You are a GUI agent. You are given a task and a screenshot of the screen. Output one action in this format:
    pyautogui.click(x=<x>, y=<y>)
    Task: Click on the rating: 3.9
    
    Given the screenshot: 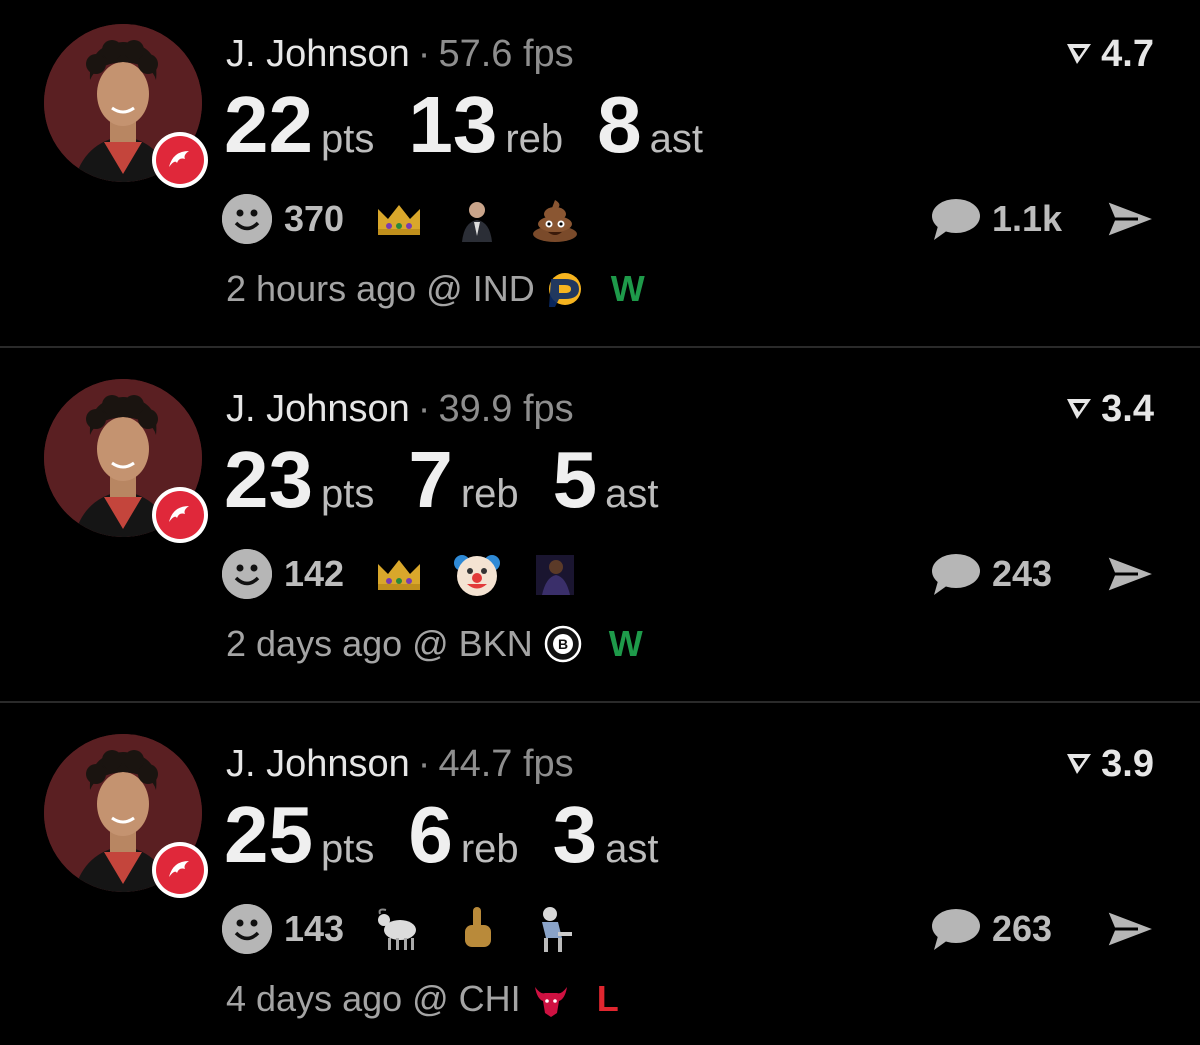 What is the action you would take?
    pyautogui.click(x=1109, y=764)
    